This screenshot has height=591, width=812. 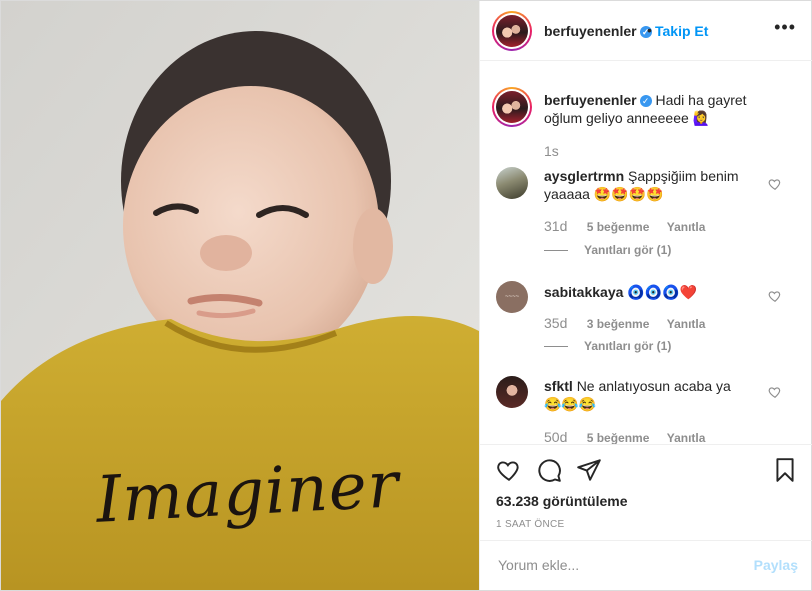 I want to click on comment-emoji: 🧿🧿🧿❤️, so click(x=662, y=292).